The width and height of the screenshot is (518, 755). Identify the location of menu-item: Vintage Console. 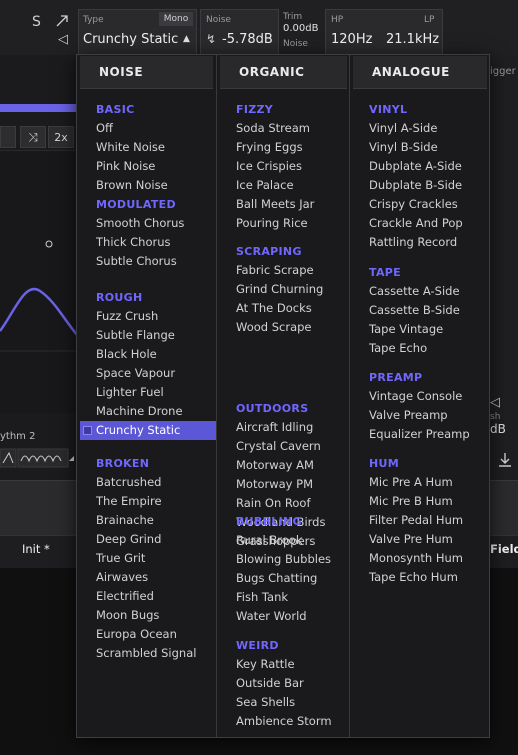
(420, 396).